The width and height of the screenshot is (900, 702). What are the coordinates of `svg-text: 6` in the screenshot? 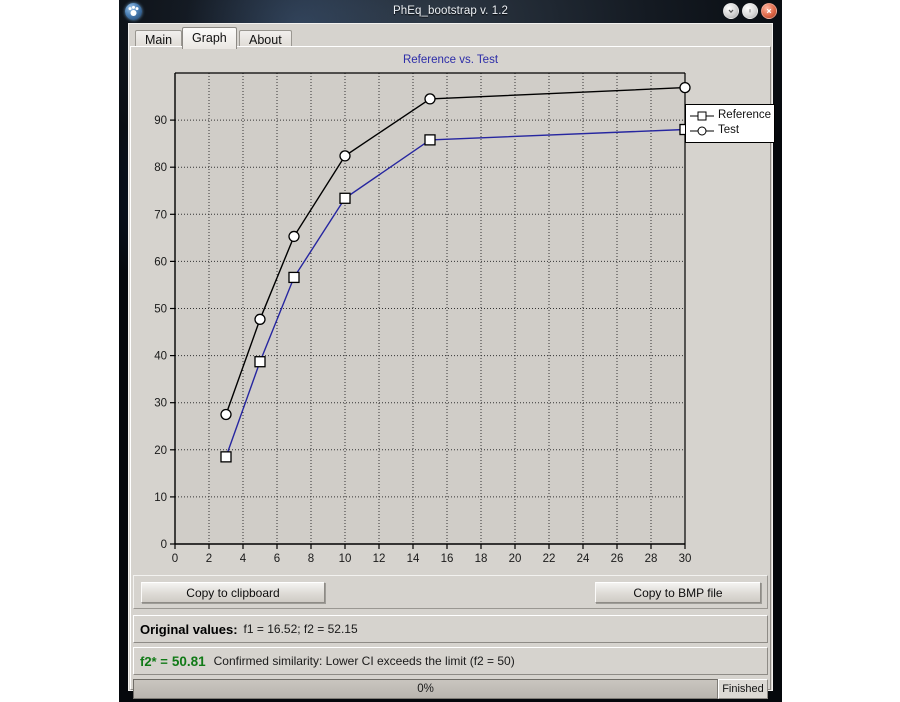 It's located at (277, 559).